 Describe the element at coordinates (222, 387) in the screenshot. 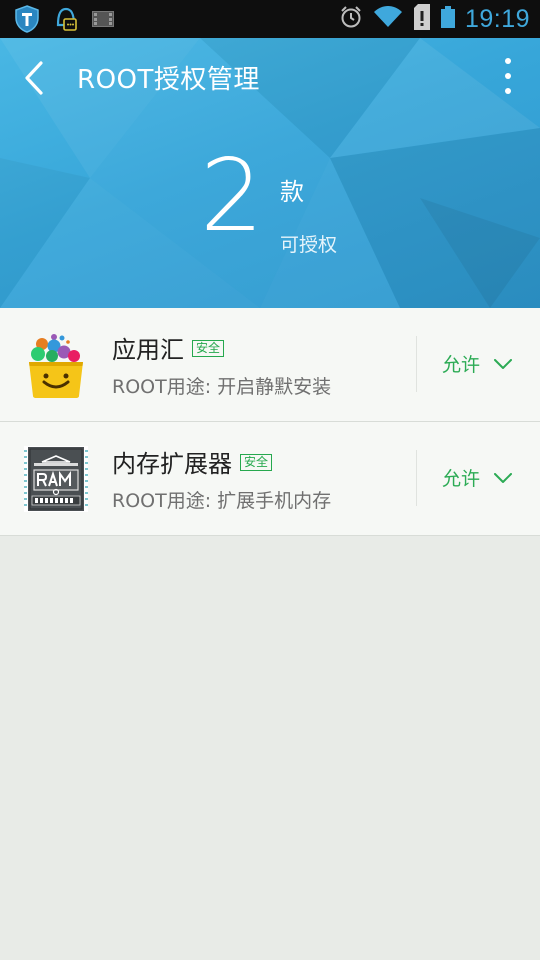

I see `root-usage-desc: ROOT用途: 开启静默安装` at that location.